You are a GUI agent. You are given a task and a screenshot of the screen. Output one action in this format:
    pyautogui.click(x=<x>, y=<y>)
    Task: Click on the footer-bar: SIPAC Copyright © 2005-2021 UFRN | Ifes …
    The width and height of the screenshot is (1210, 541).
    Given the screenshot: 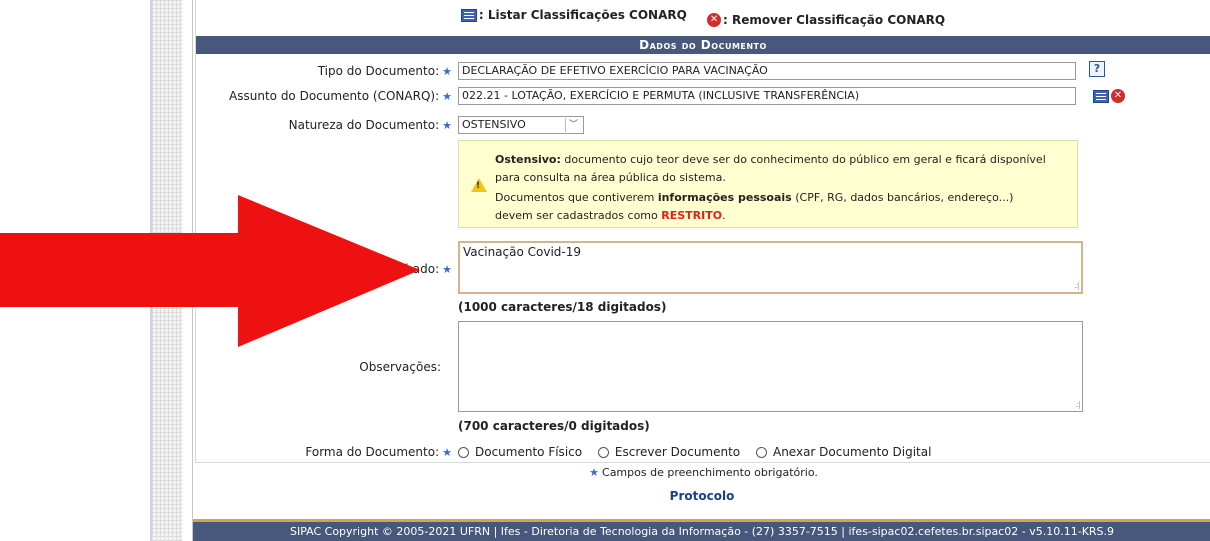 What is the action you would take?
    pyautogui.click(x=701, y=530)
    